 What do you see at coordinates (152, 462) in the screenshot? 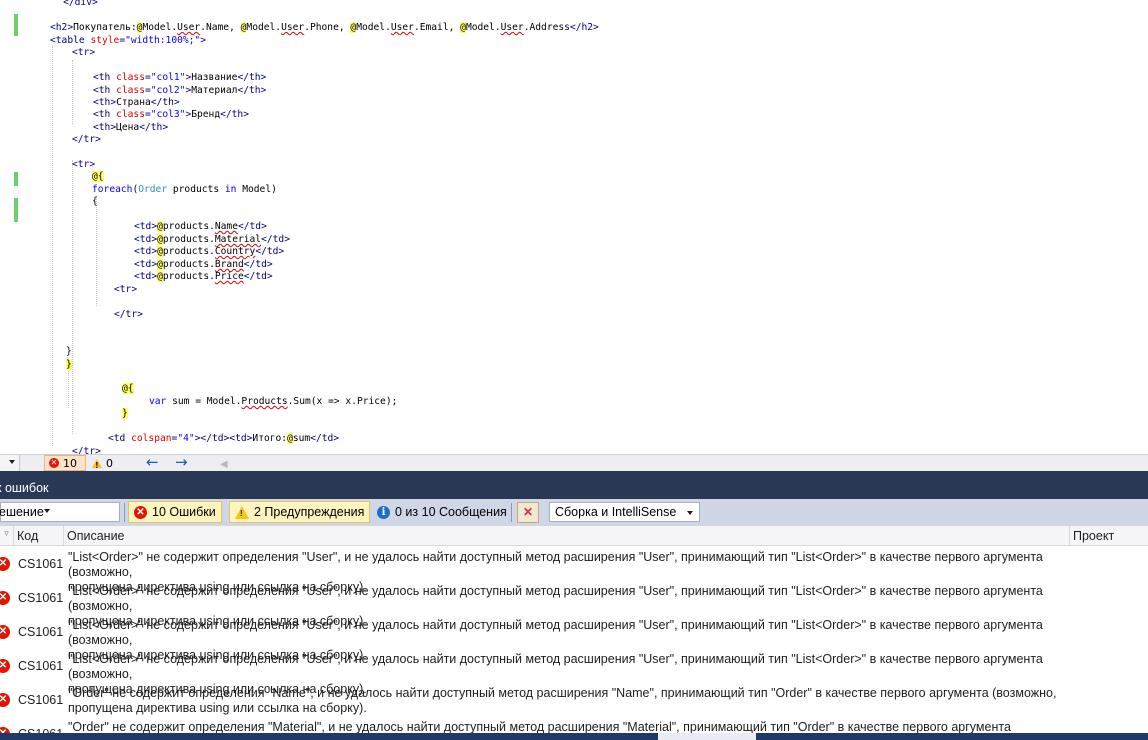
I see `navigate-back-icon: ←` at bounding box center [152, 462].